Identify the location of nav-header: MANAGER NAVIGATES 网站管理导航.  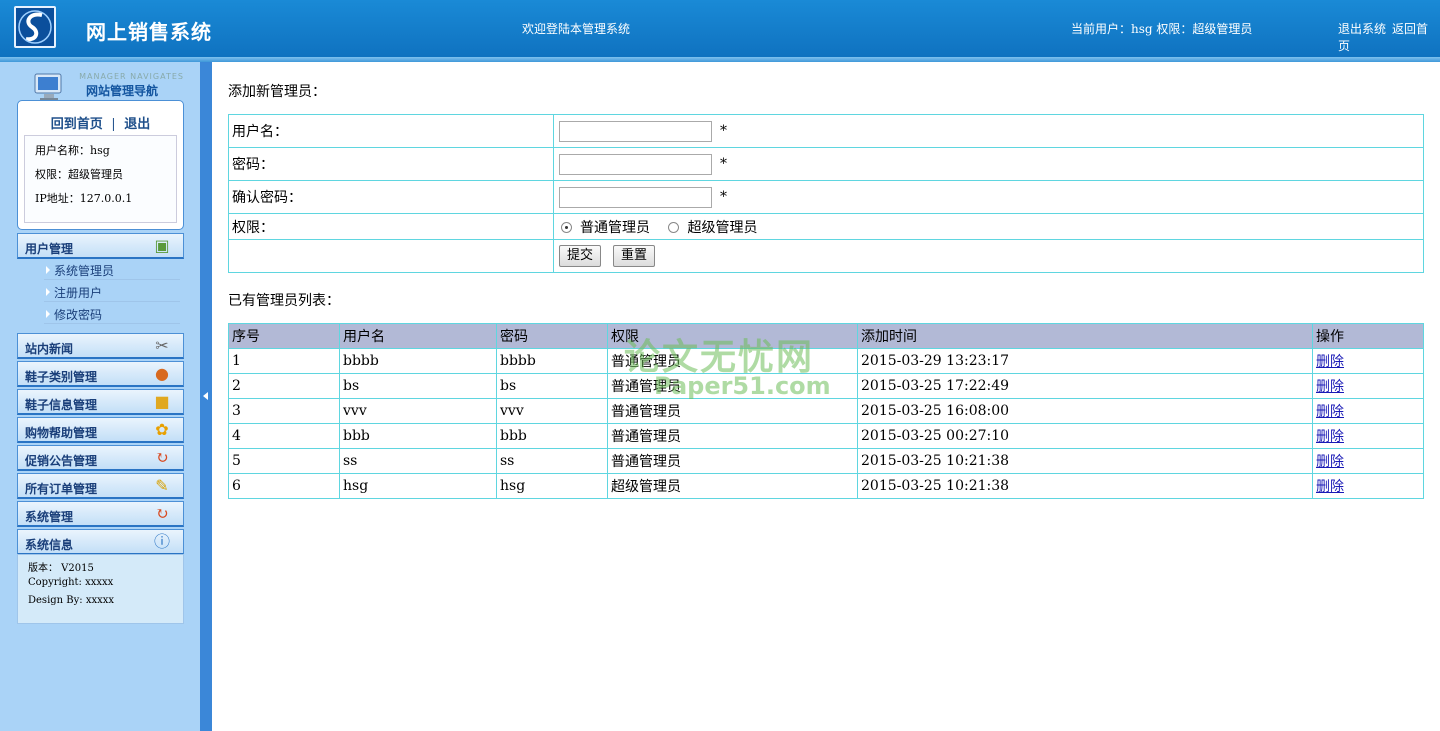
(98, 83).